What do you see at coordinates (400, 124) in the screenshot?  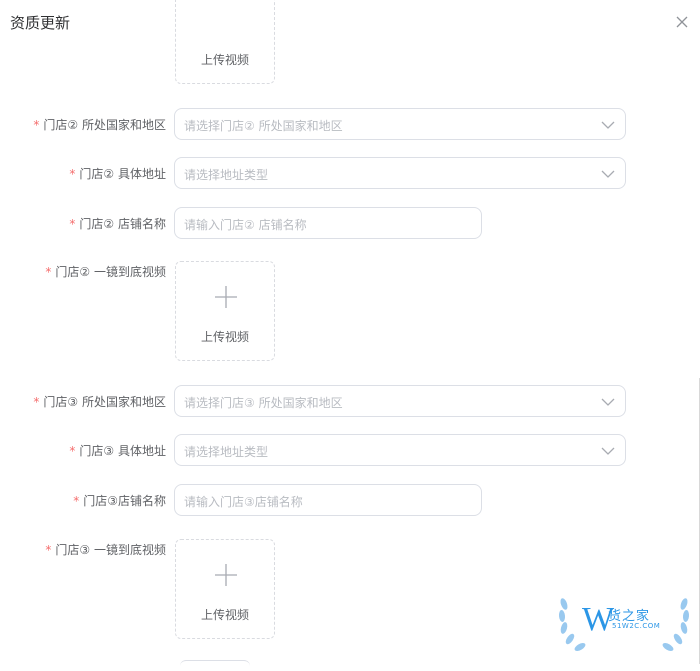 I see `store2-country-select: 请选择门店② 所处国家和地区` at bounding box center [400, 124].